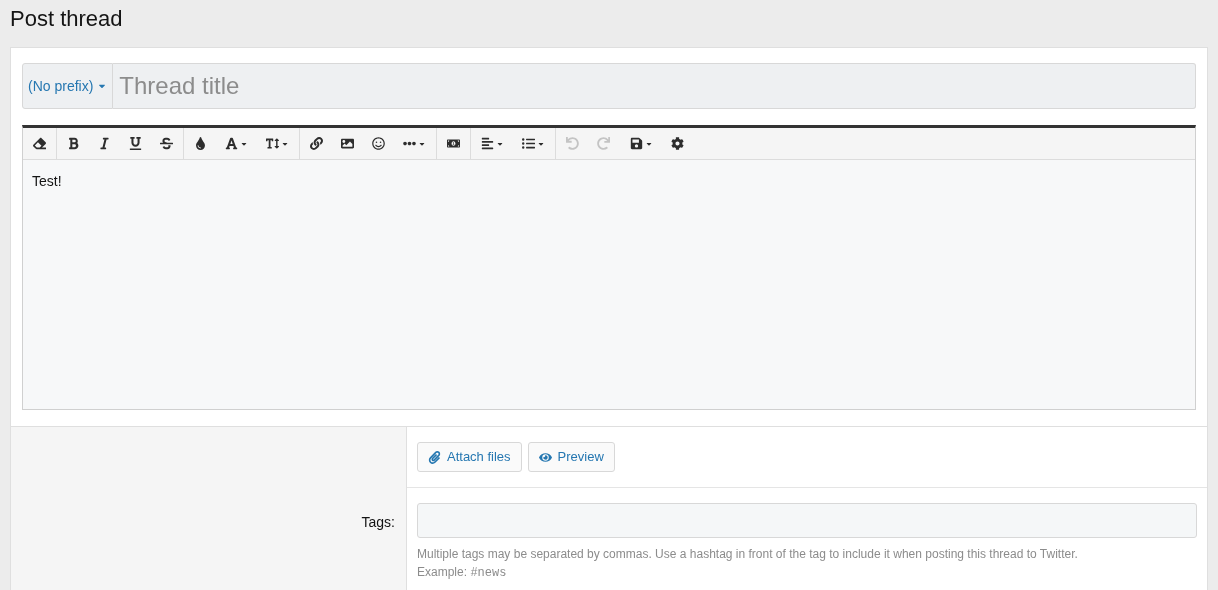  What do you see at coordinates (528, 143) in the screenshot?
I see `list-icon` at bounding box center [528, 143].